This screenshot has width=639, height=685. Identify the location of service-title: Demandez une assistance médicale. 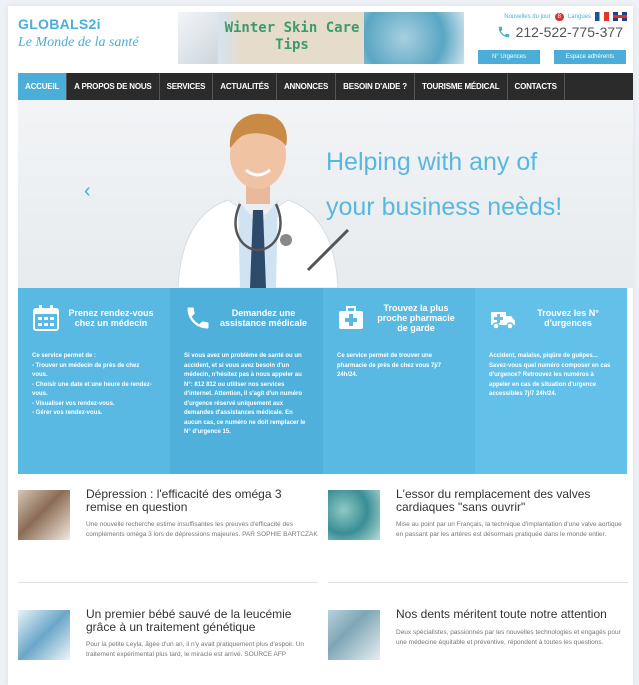
(263, 318).